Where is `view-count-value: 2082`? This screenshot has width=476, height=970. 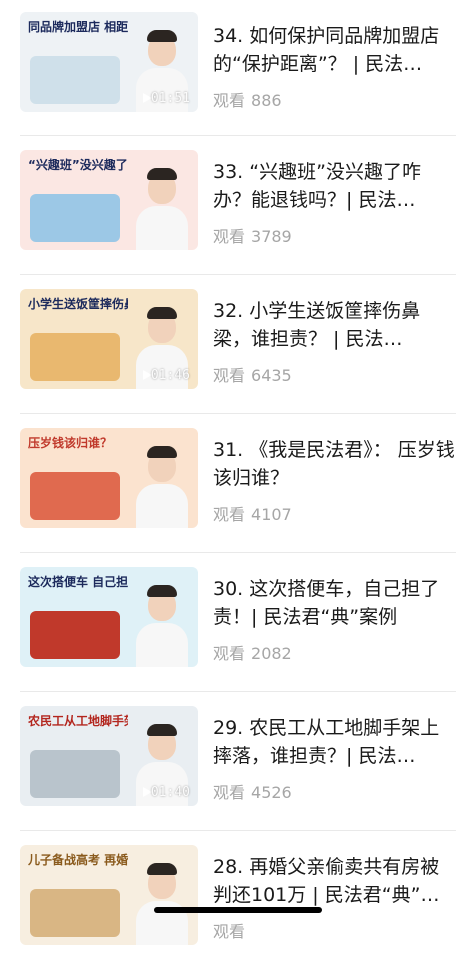
view-count-value: 2082 is located at coordinates (271, 653).